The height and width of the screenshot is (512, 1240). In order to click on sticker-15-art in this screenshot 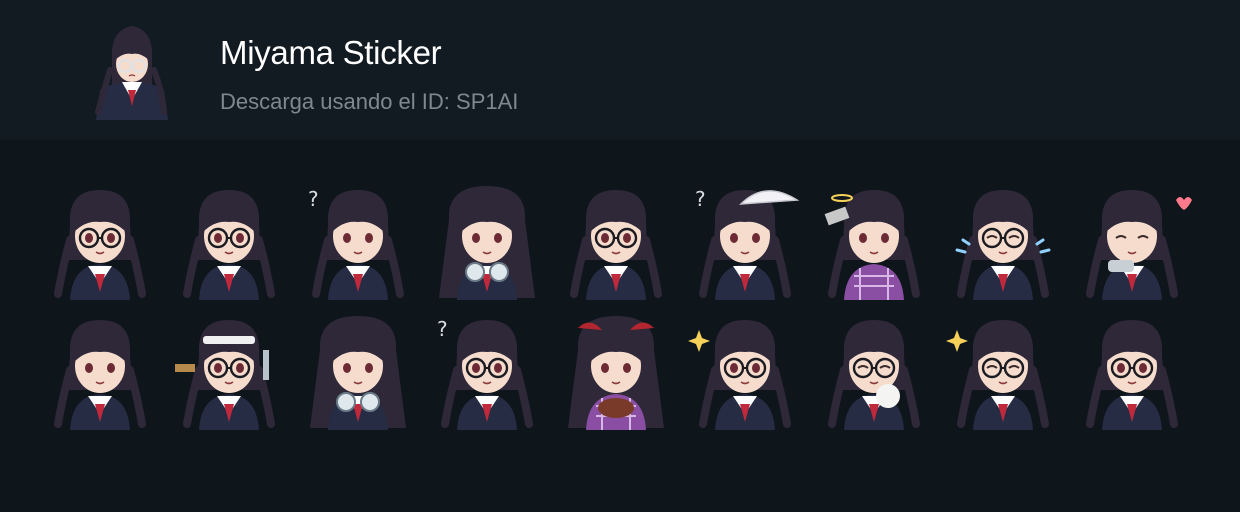, I will do `click(739, 375)`.